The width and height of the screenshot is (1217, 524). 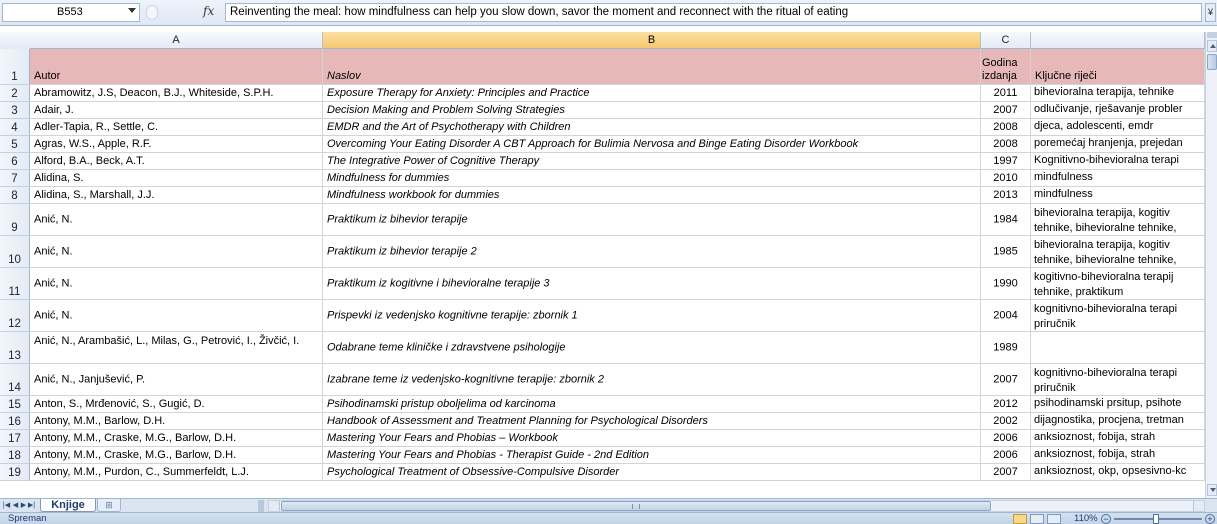 What do you see at coordinates (176, 178) in the screenshot?
I see `cell-autor: Alidina, S.` at bounding box center [176, 178].